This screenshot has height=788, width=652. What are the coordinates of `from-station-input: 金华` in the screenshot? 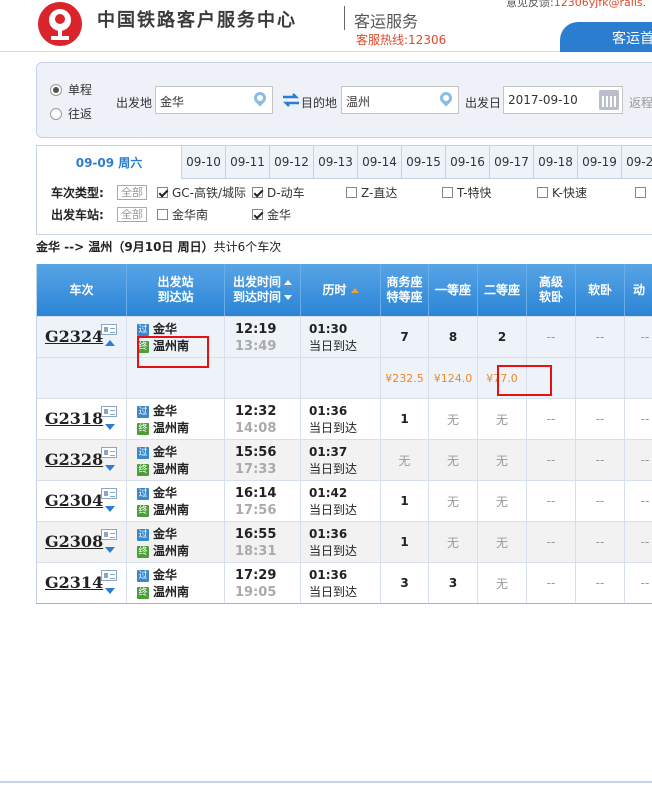 It's located at (214, 100).